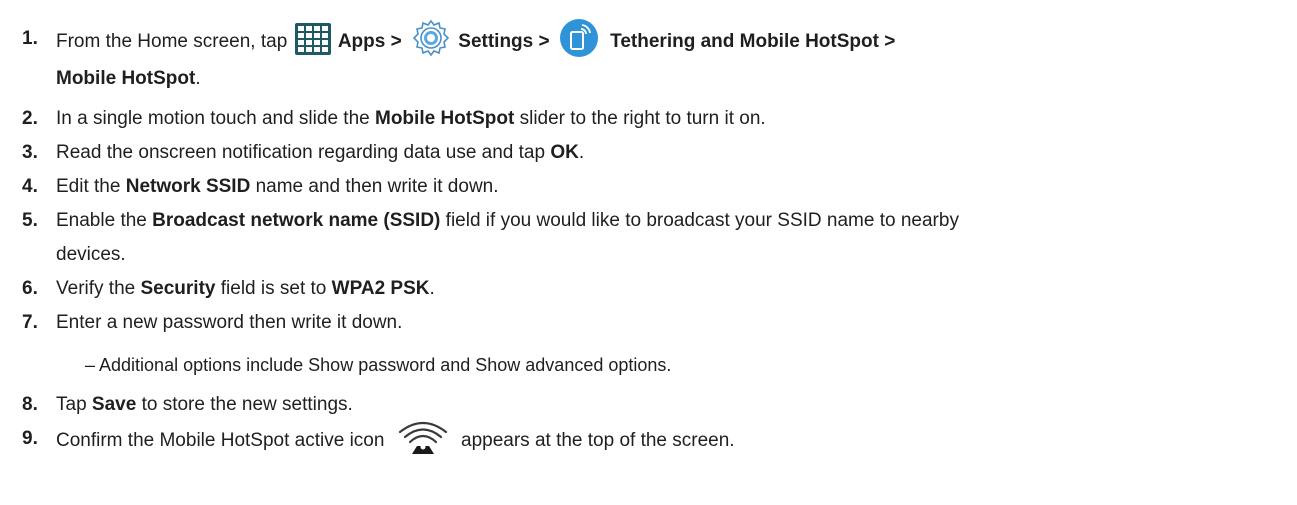  Describe the element at coordinates (229, 322) in the screenshot. I see `step-text: Enter a new password then write it down.` at that location.